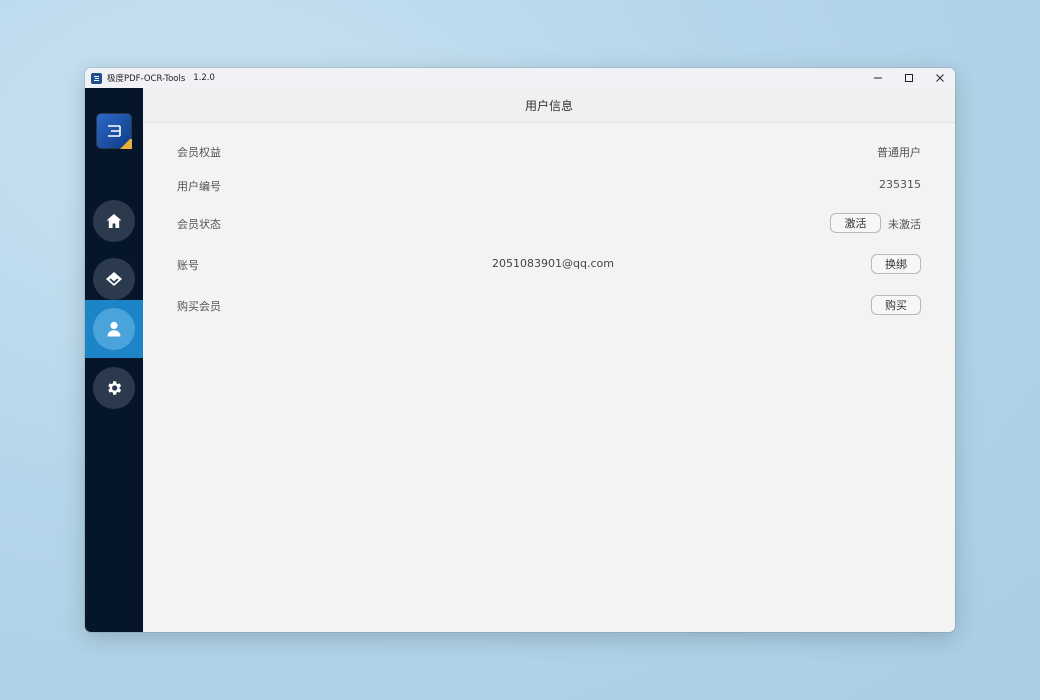 This screenshot has width=1040, height=700. Describe the element at coordinates (520, 78) in the screenshot. I see `title-bar: 极度PDF-OCR-Tools 1.2.0` at that location.